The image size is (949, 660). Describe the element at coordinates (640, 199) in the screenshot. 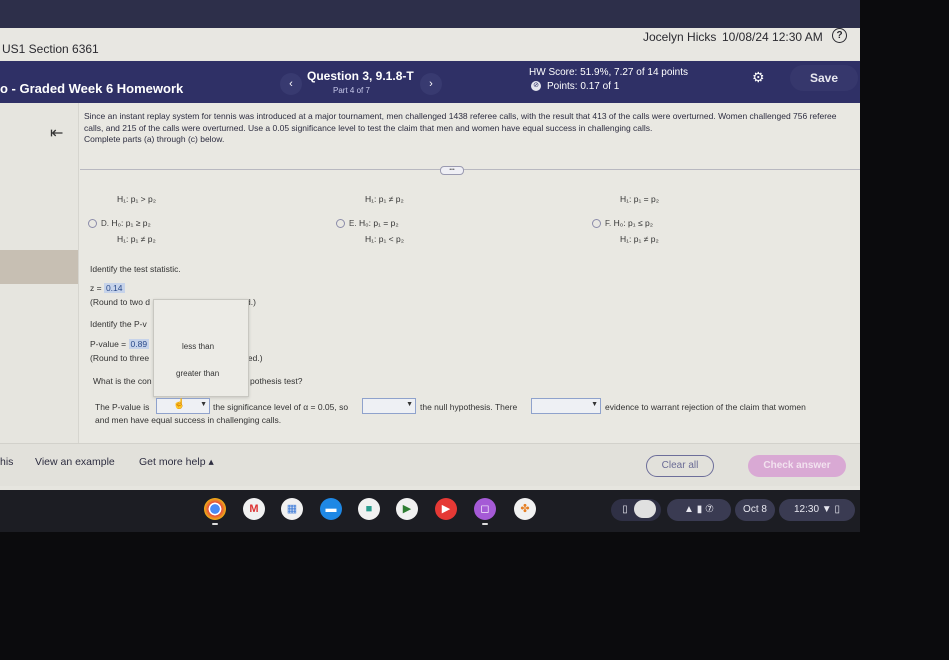

I see `option-c-h1: H₁: p₁ = p₂` at that location.